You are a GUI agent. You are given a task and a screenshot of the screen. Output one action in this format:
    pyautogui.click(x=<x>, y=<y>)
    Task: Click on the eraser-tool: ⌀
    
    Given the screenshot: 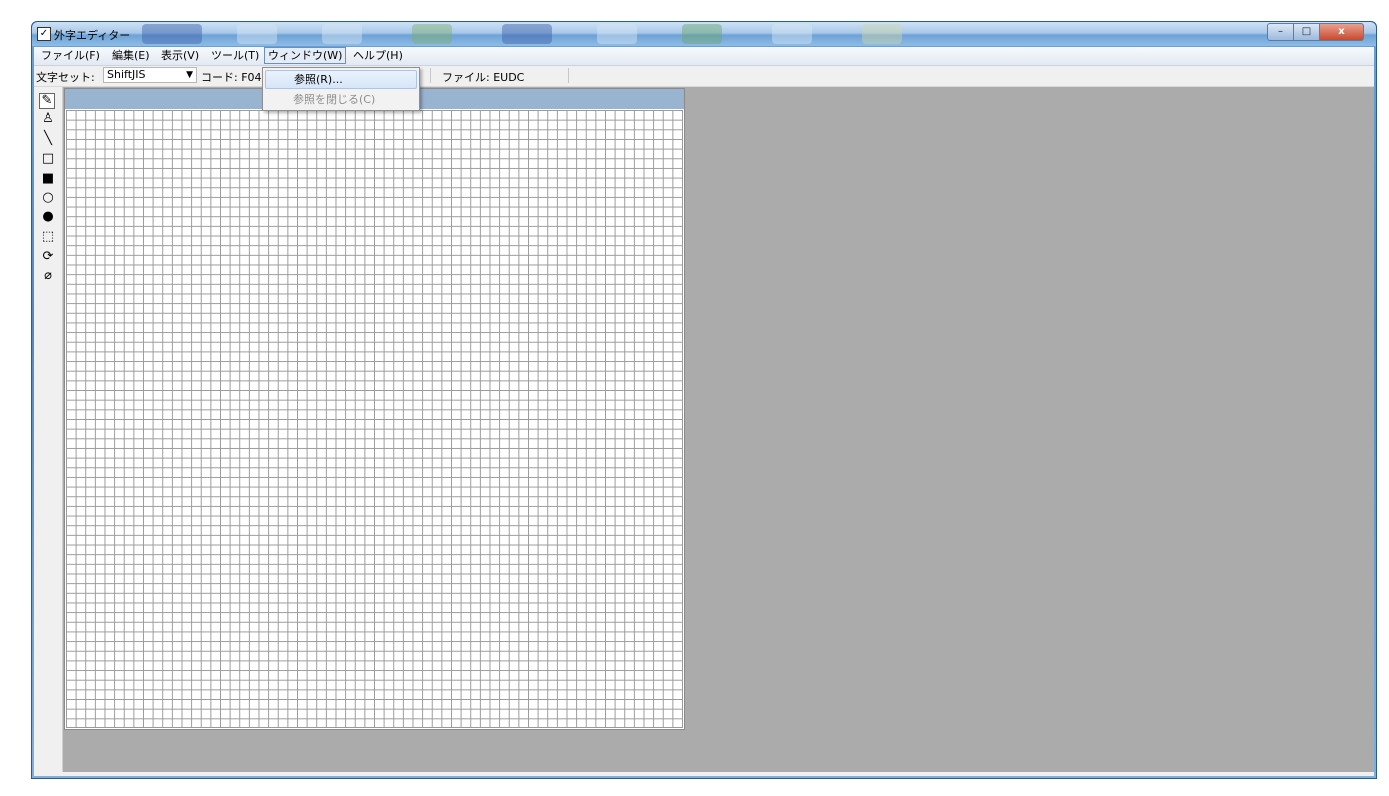 What is the action you would take?
    pyautogui.click(x=48, y=276)
    